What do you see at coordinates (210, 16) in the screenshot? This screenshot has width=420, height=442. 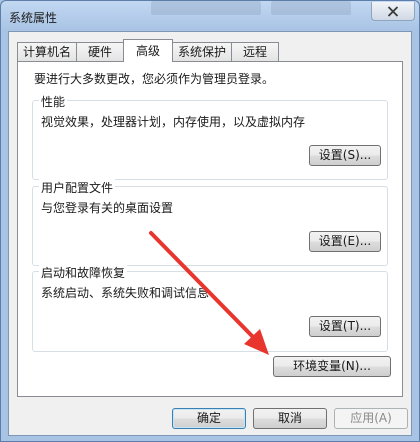 I see `title-bar: 系统属性` at bounding box center [210, 16].